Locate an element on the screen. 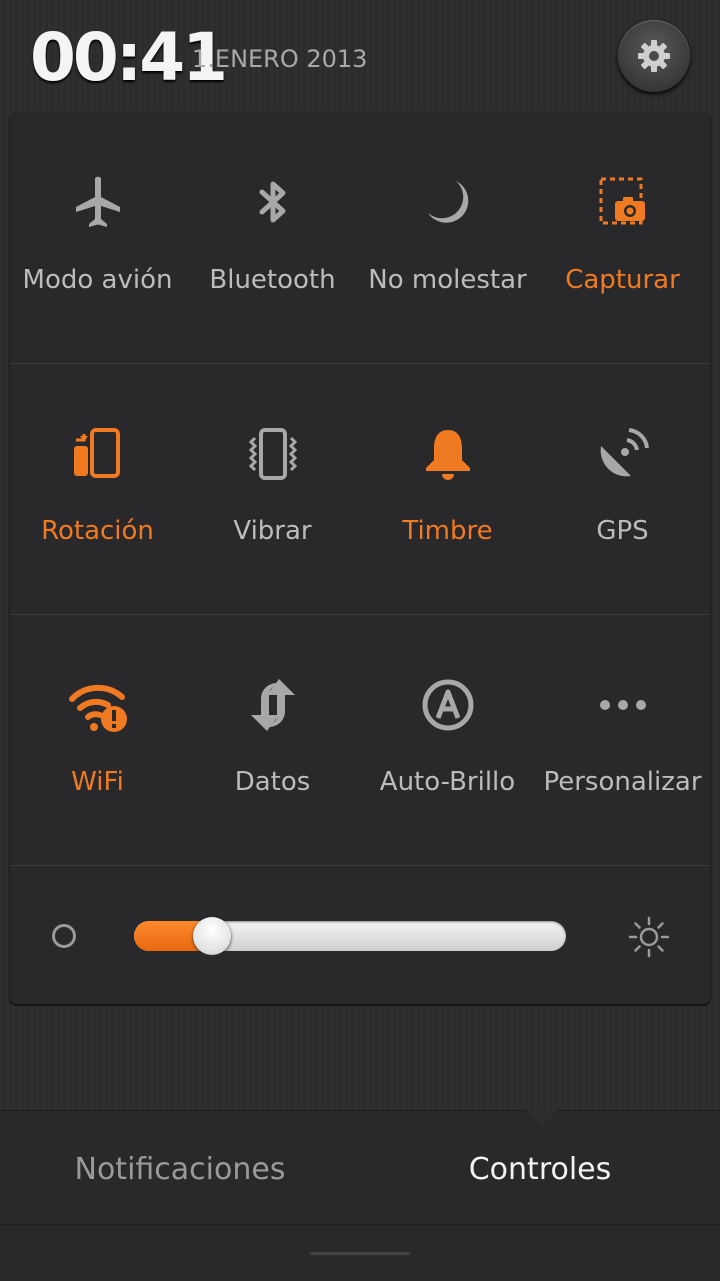 The height and width of the screenshot is (1281, 720). toggle-gps: GPS is located at coordinates (622, 489).